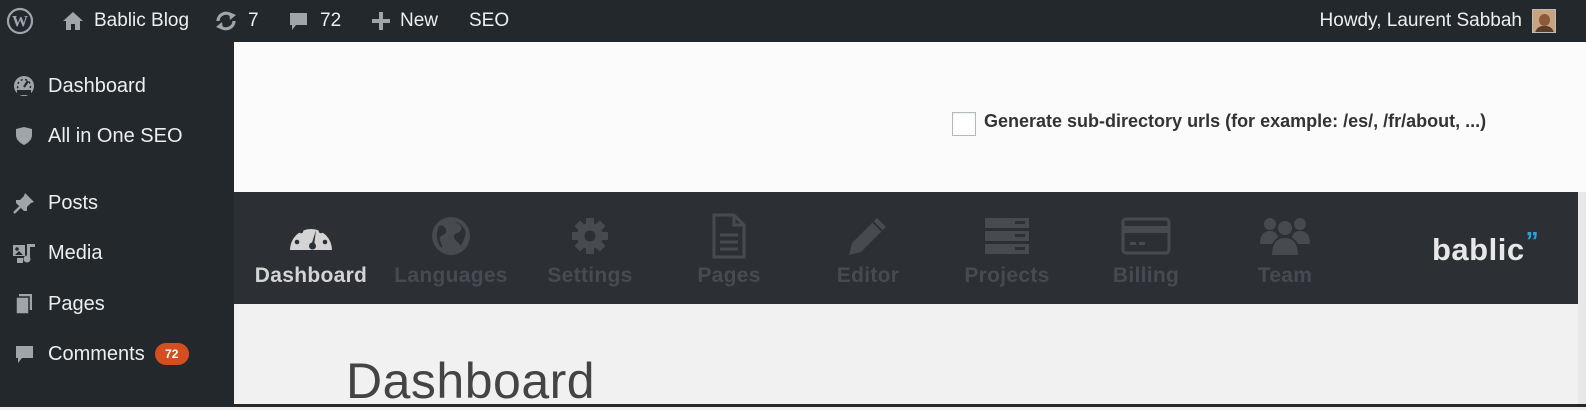 Image resolution: width=1586 pixels, height=410 pixels. I want to click on seo-label: SEO, so click(489, 20).